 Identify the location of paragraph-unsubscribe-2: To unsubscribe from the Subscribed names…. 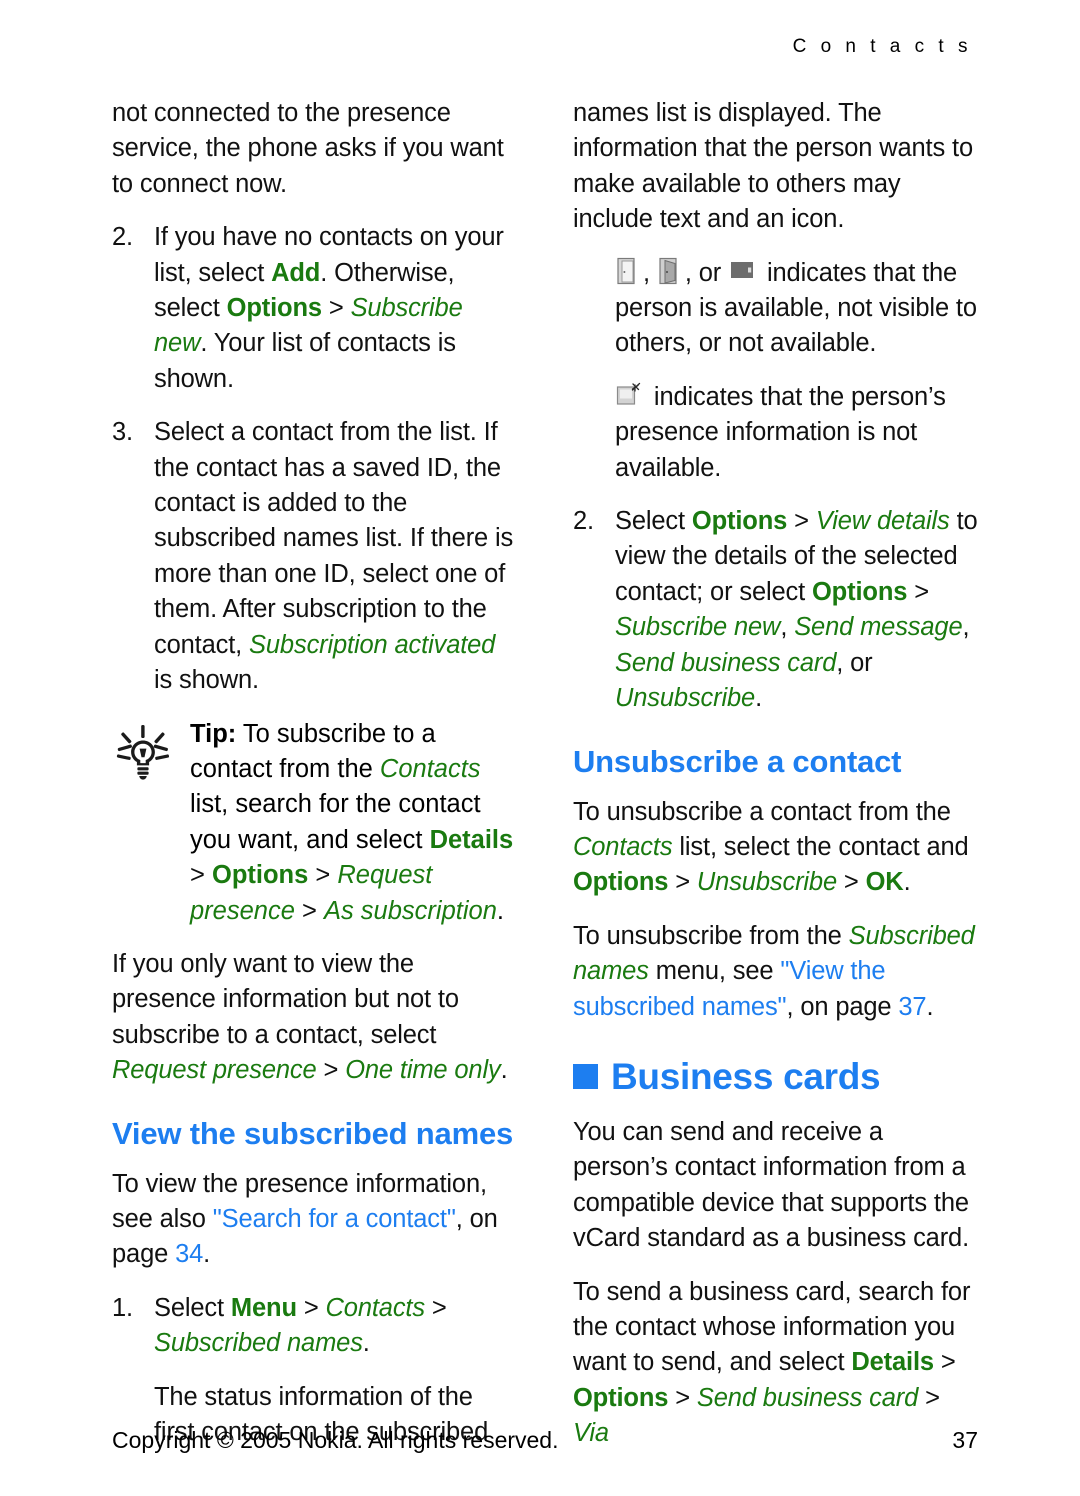
(775, 972).